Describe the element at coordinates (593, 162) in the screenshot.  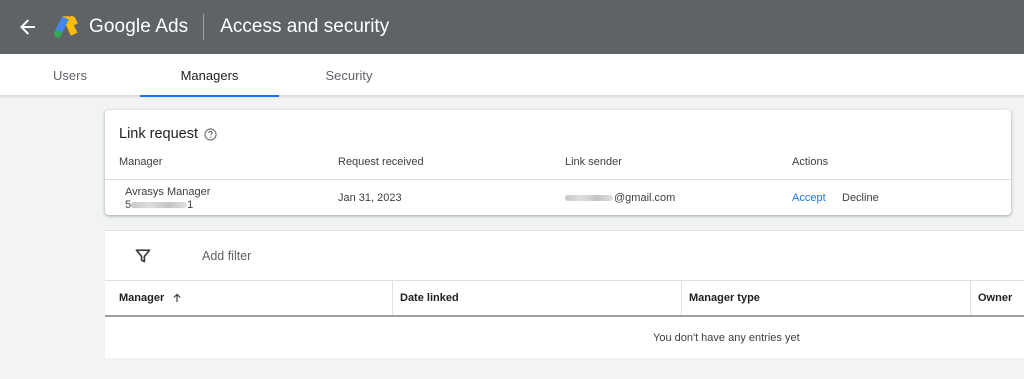
I see `column-header-link-sender: Link sender` at that location.